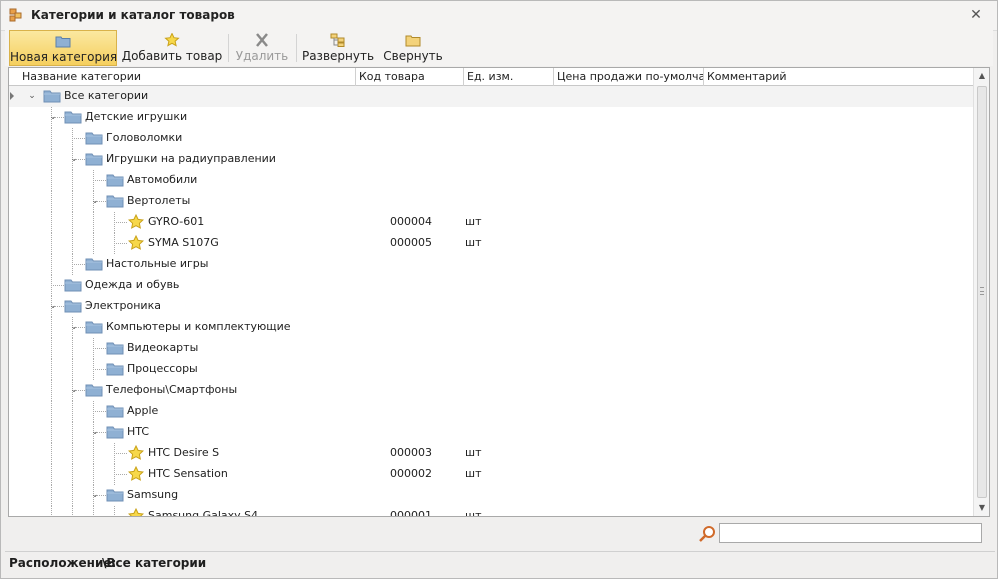 The width and height of the screenshot is (998, 579). Describe the element at coordinates (172, 48) in the screenshot. I see `add-product-button: Добавить товар` at that location.